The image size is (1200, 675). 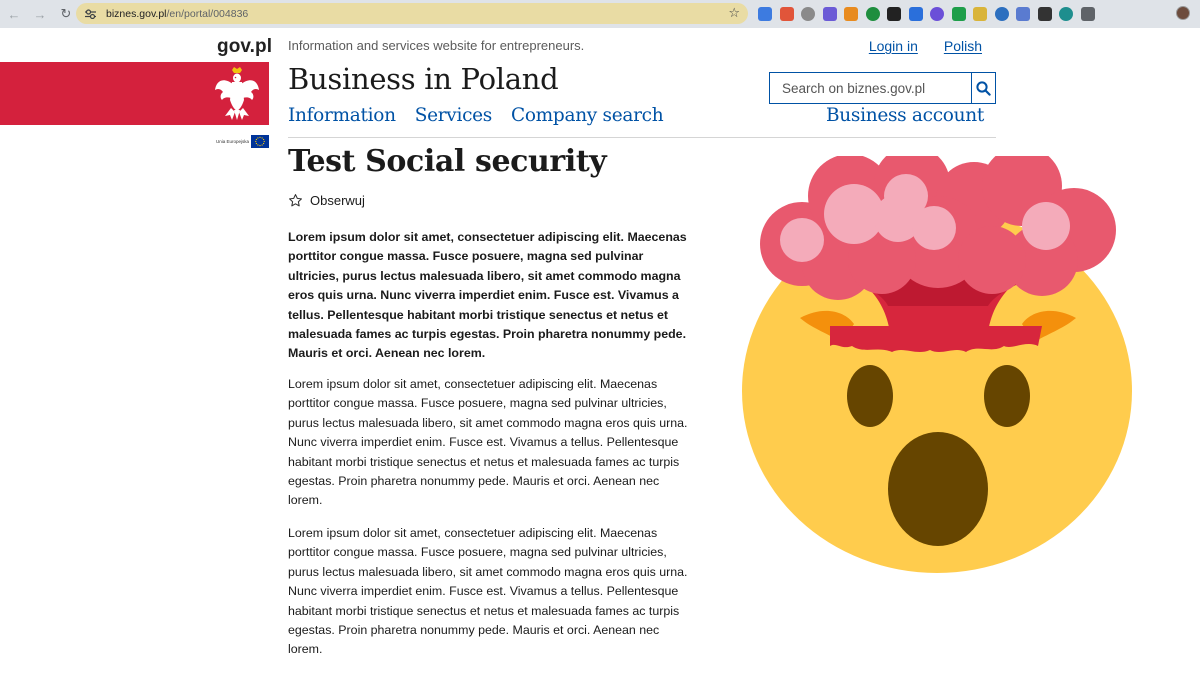 What do you see at coordinates (337, 200) in the screenshot?
I see `follow-label: Obserwuj` at bounding box center [337, 200].